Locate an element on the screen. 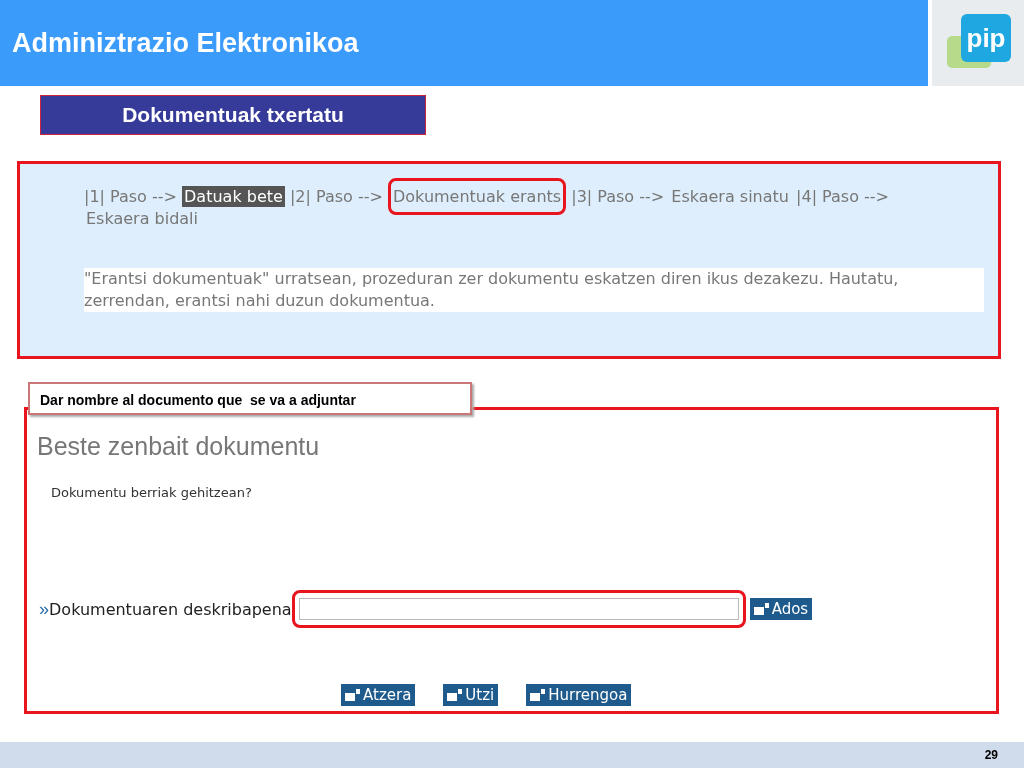 Image resolution: width=1024 pixels, height=768 pixels. callout-note: Dar nombre al documento que se va a adjuntar is located at coordinates (250, 398).